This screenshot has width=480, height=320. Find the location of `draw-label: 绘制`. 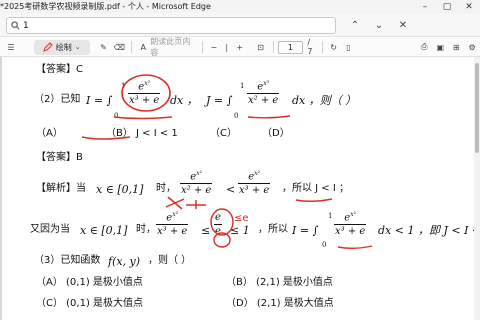

draw-label: 绘制 is located at coordinates (63, 47).